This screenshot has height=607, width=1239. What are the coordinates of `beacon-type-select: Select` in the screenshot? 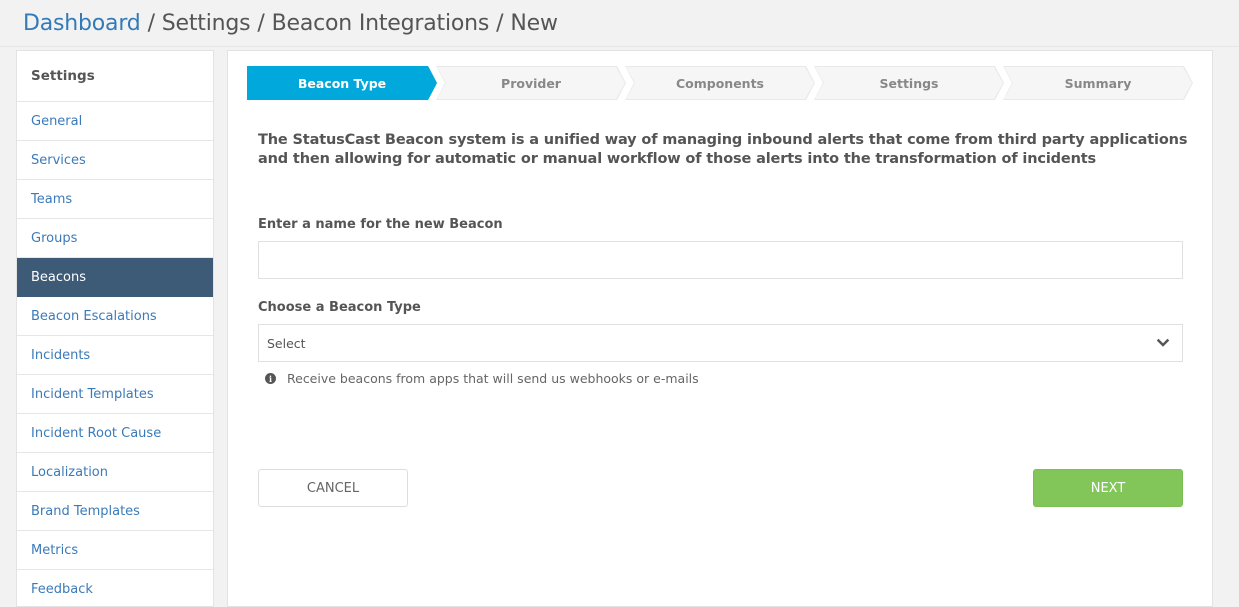 It's located at (720, 343).